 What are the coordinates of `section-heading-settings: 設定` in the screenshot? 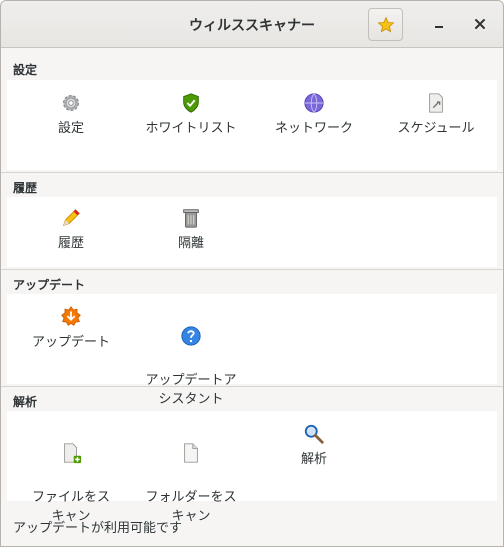 It's located at (25, 70).